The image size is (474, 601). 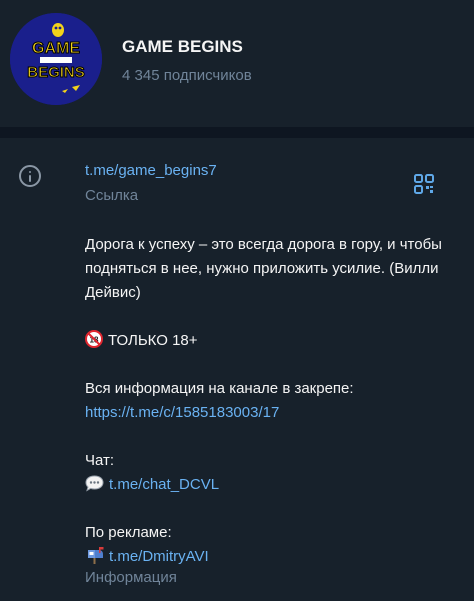 What do you see at coordinates (96, 555) in the screenshot?
I see `mailbox-emoji` at bounding box center [96, 555].